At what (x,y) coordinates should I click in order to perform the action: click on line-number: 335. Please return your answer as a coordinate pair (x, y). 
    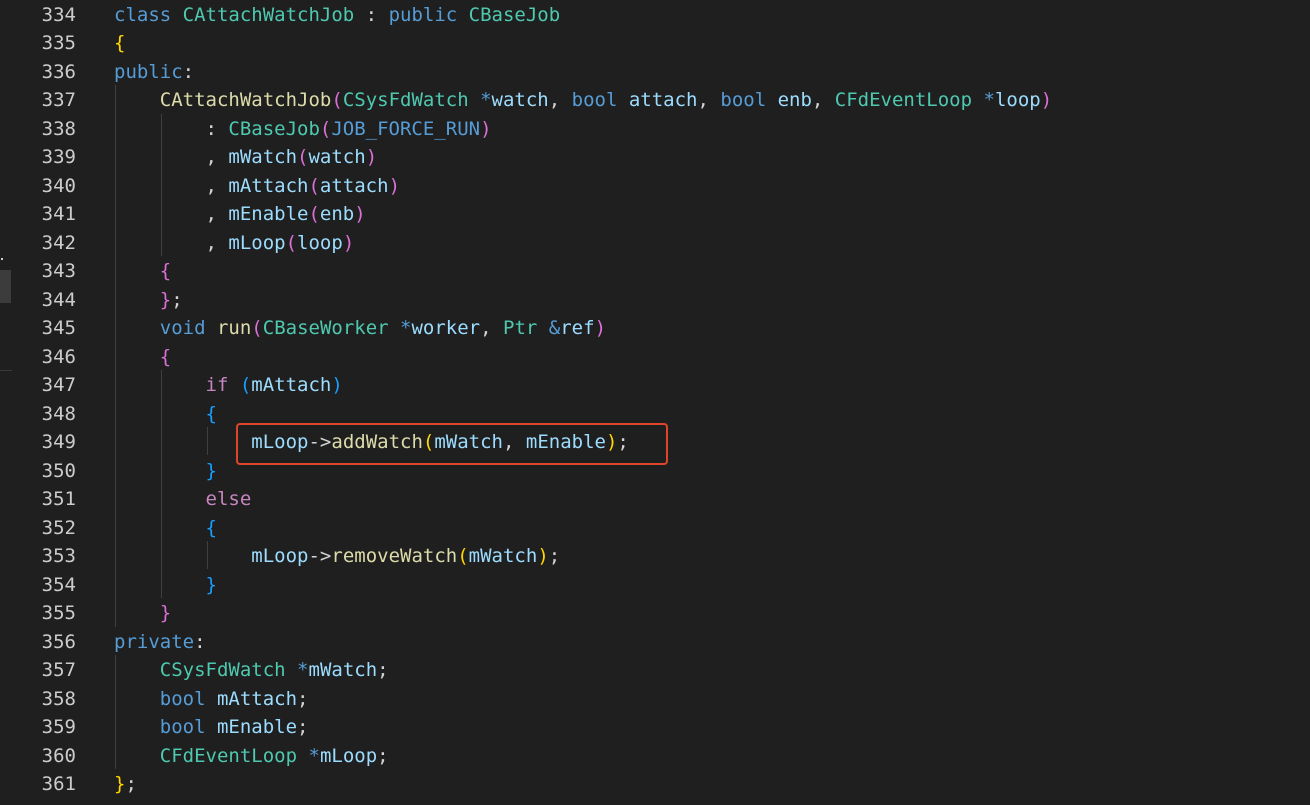
    Looking at the image, I should click on (58, 43).